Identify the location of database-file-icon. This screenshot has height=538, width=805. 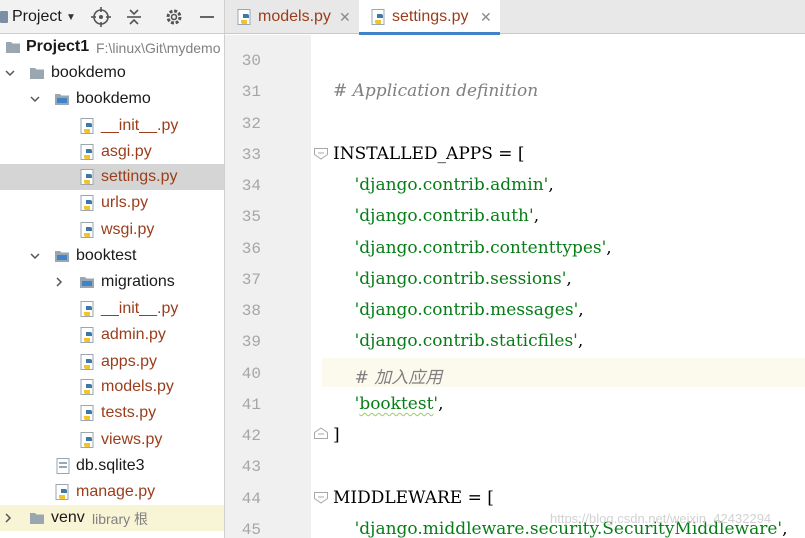
(63, 466).